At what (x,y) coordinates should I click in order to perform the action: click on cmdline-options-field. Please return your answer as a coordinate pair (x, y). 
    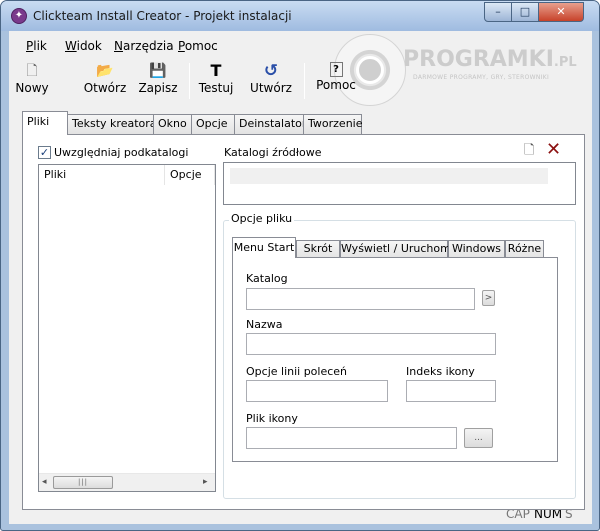
    Looking at the image, I should click on (317, 391).